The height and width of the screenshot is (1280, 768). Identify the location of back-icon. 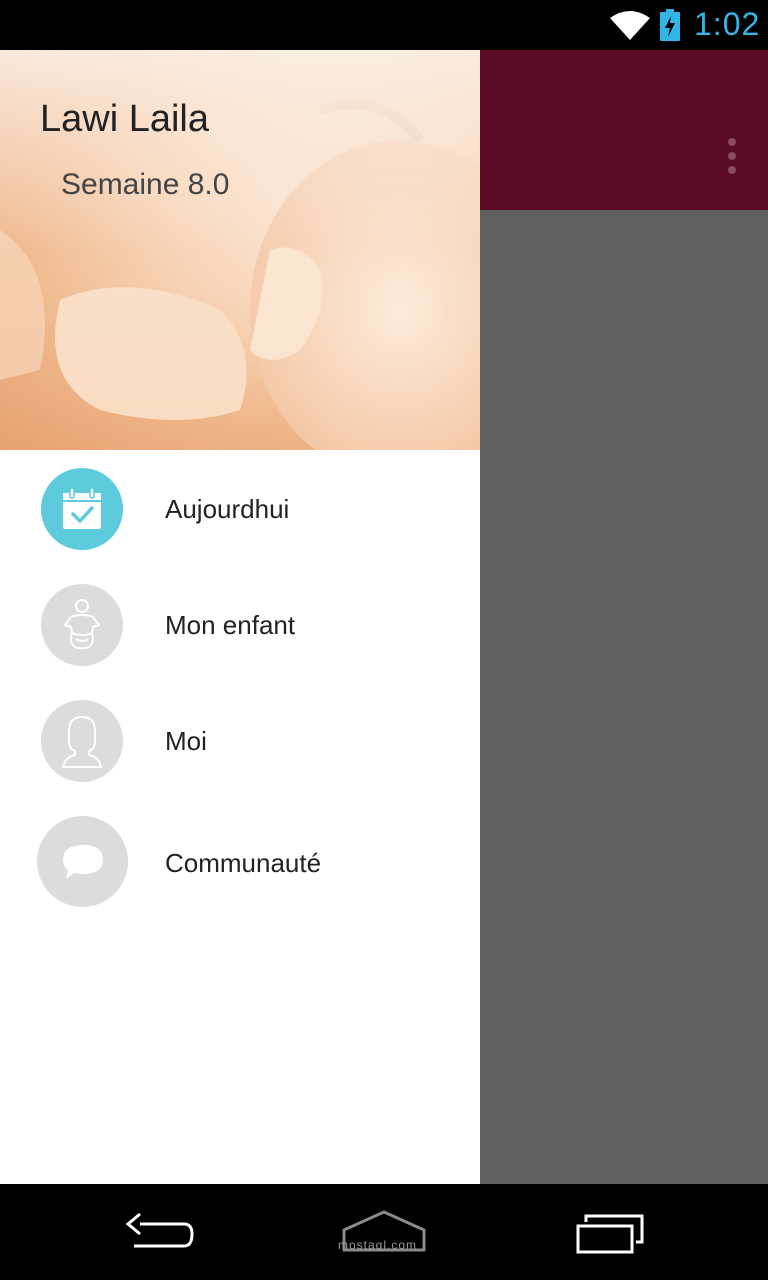
(159, 1232).